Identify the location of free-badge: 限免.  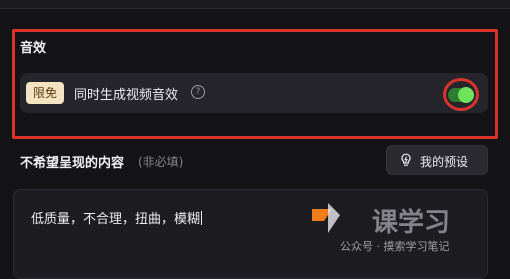
(45, 93).